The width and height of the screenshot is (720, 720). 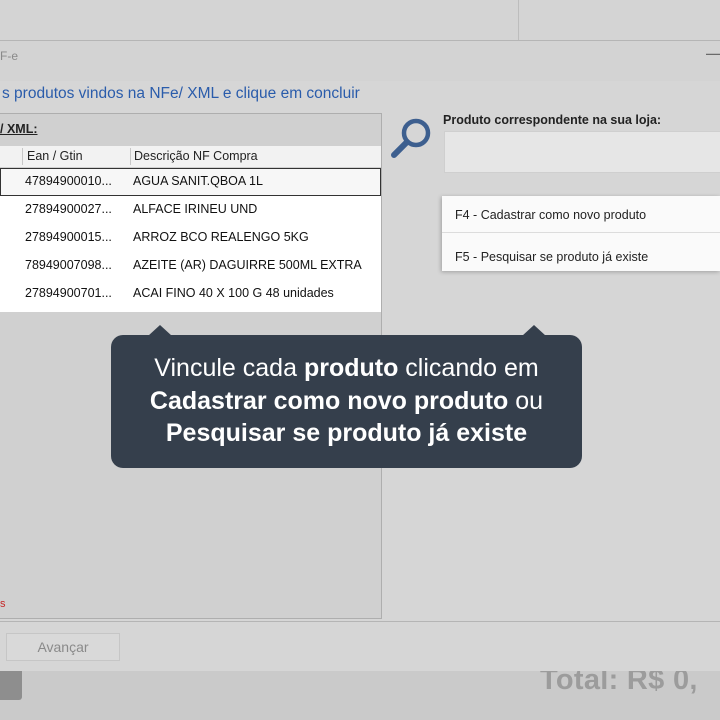 I want to click on callout-pointer-right, so click(x=534, y=330).